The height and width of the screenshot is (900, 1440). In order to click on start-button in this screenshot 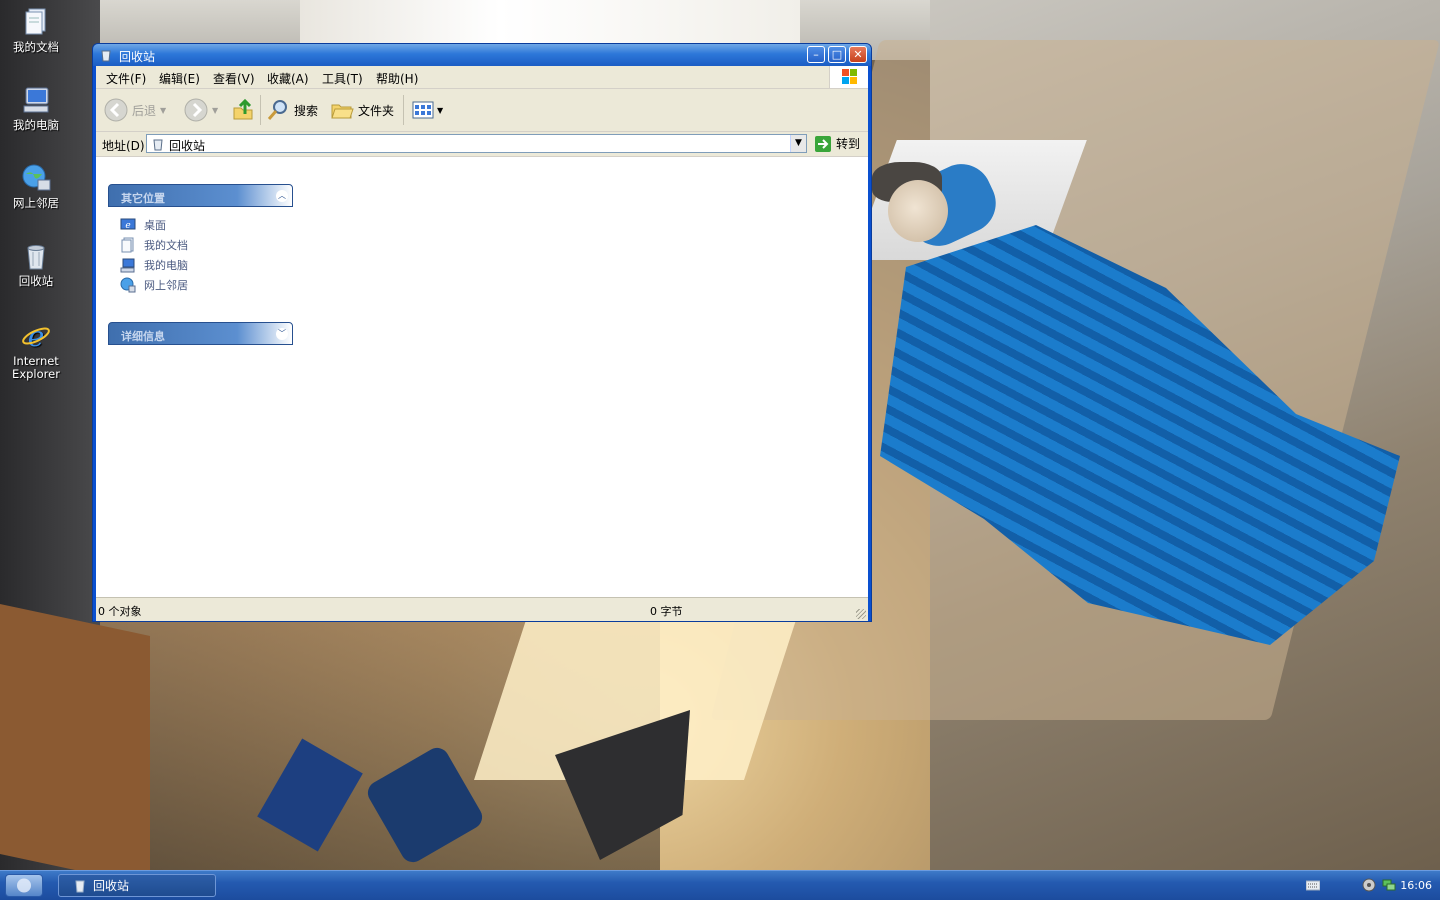, I will do `click(24, 885)`.